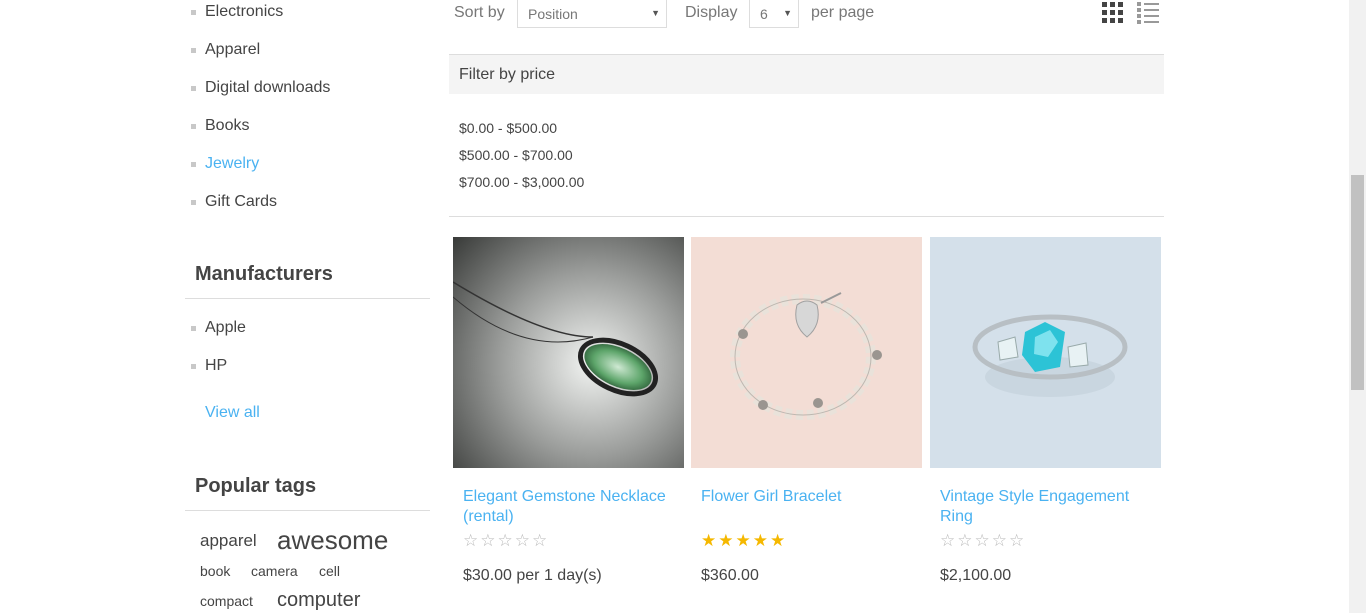  I want to click on display-label: Display, so click(711, 12).